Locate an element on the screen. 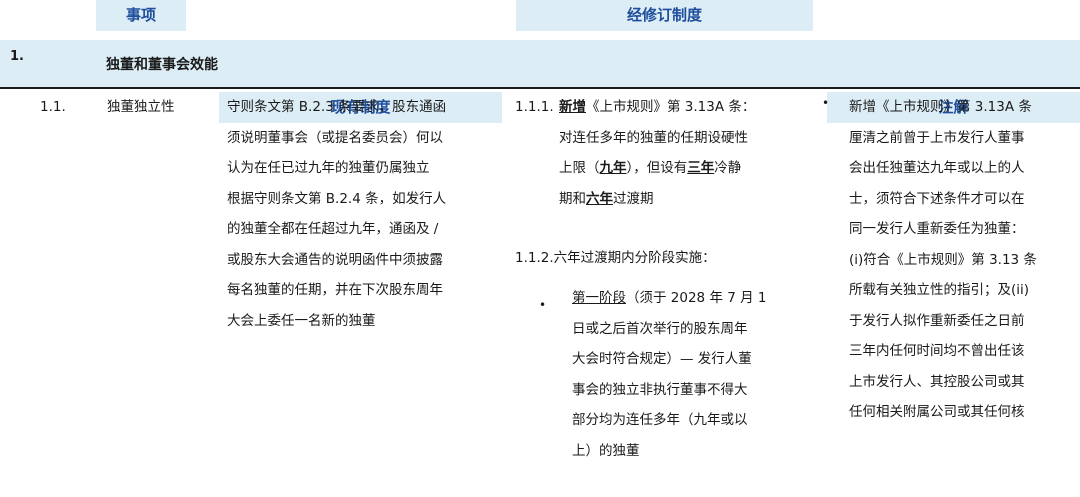  revised-para-2: 1.1.2.六年过渡期内分阶段实施： is located at coordinates (615, 258).